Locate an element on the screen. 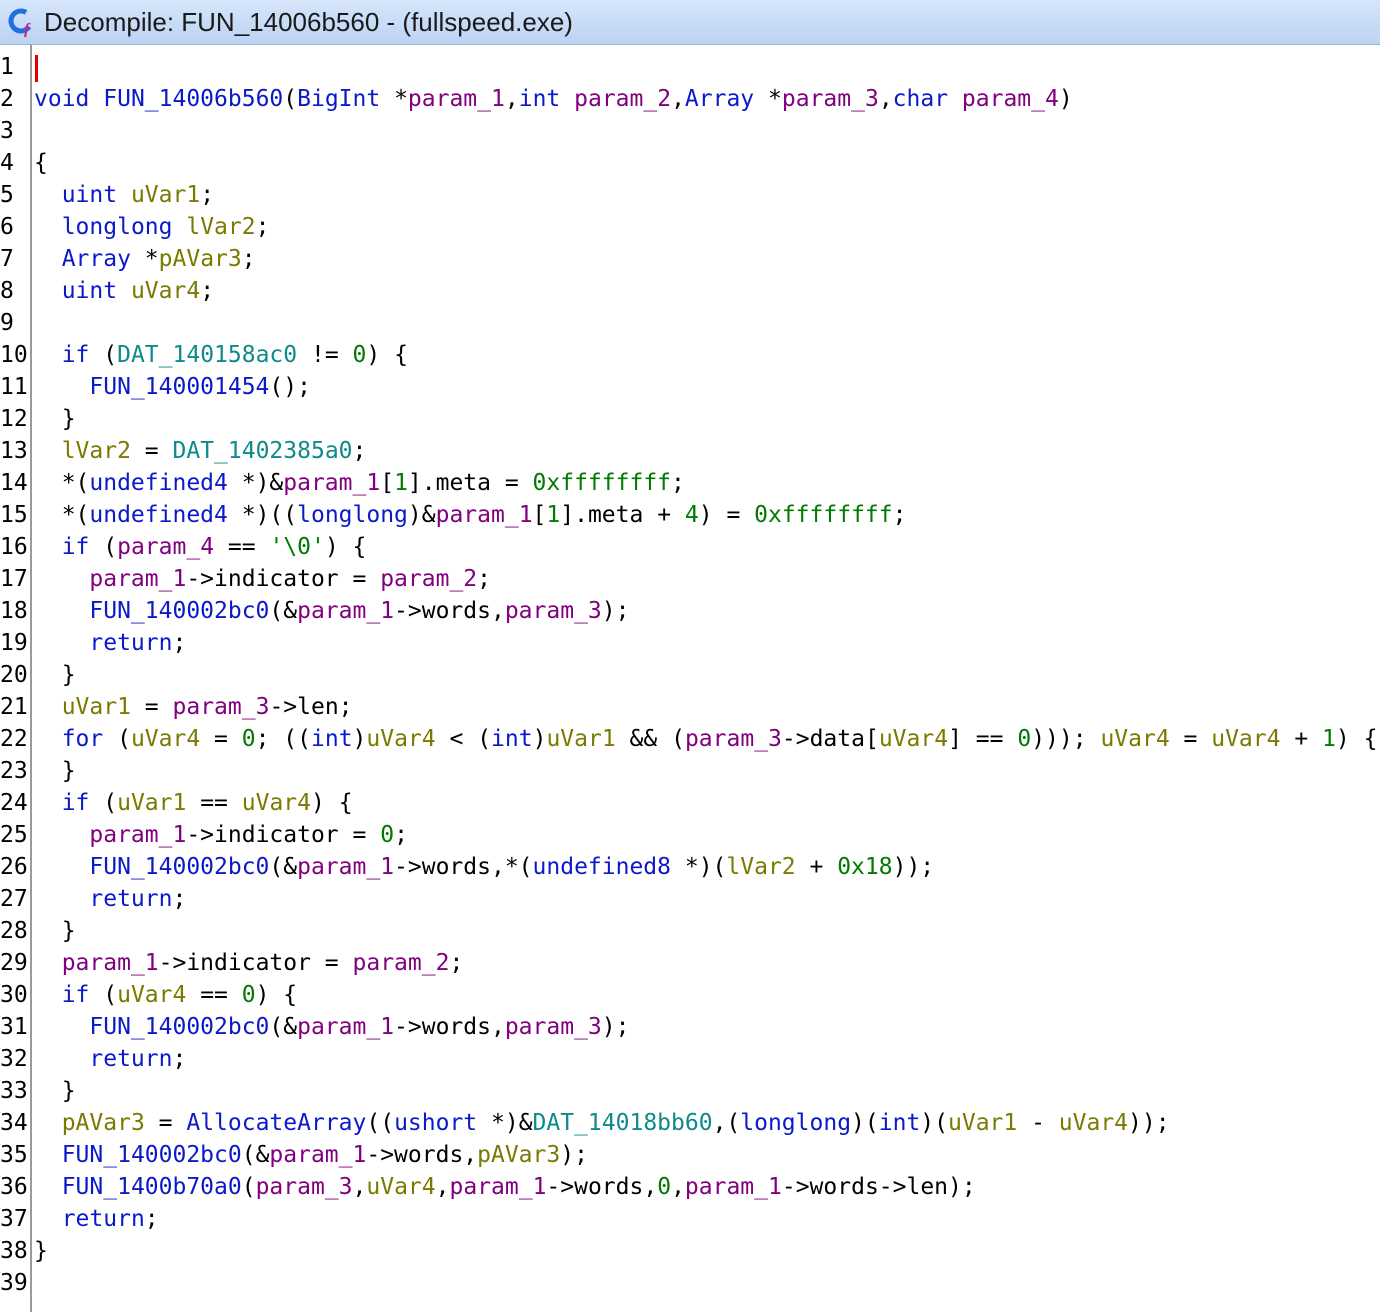 This screenshot has width=1380, height=1312. code-token: undefined8 is located at coordinates (602, 867).